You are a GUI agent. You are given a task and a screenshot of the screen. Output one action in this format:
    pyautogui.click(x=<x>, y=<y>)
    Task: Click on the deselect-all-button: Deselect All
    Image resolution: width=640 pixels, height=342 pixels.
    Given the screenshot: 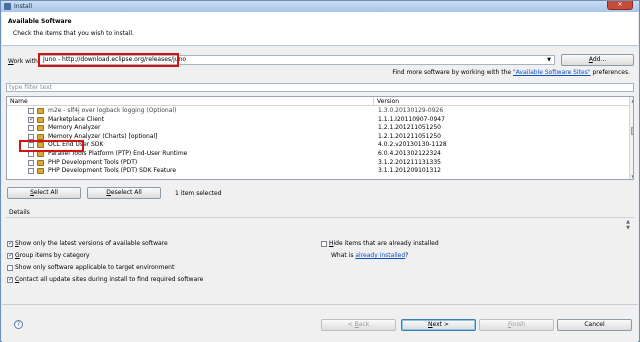 What is the action you would take?
    pyautogui.click(x=124, y=193)
    